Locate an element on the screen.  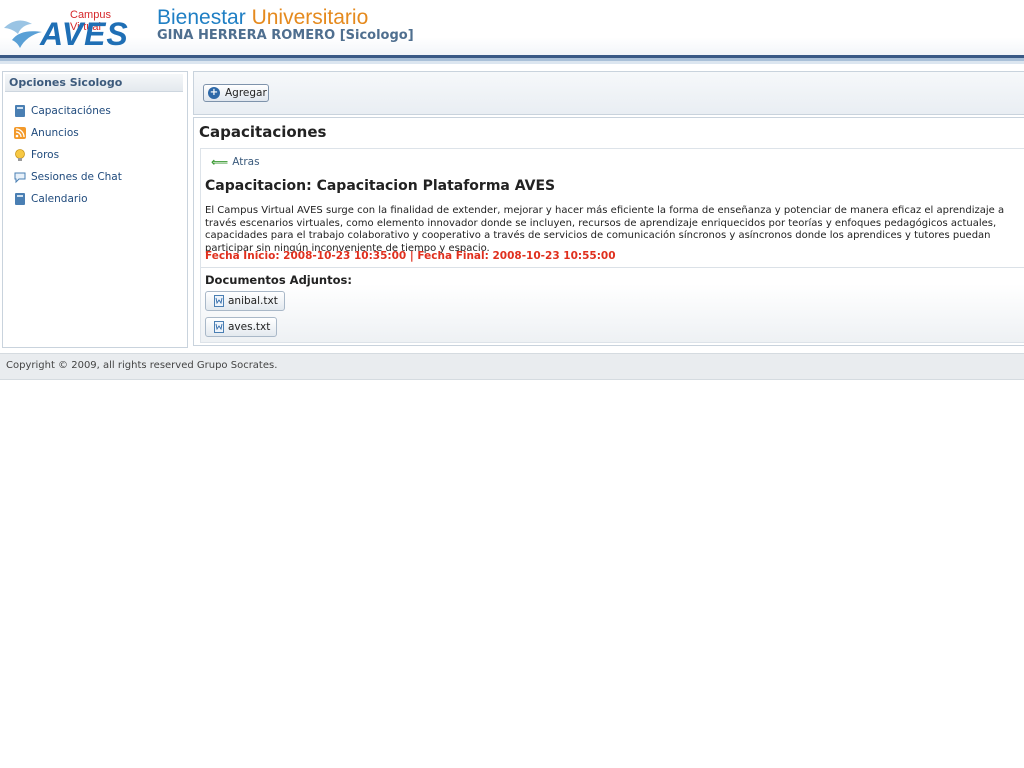
site-title: Bienestar Universitario is located at coordinates (262, 18).